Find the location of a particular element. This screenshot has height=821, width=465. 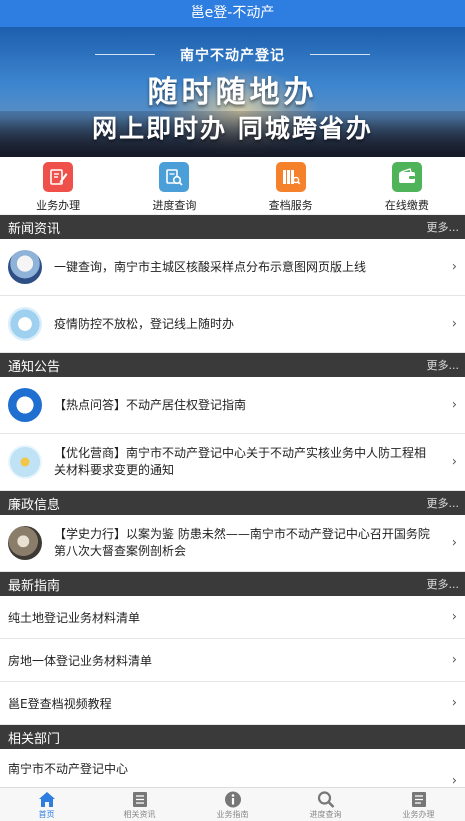

integrity-thumbnail is located at coordinates (25, 543).